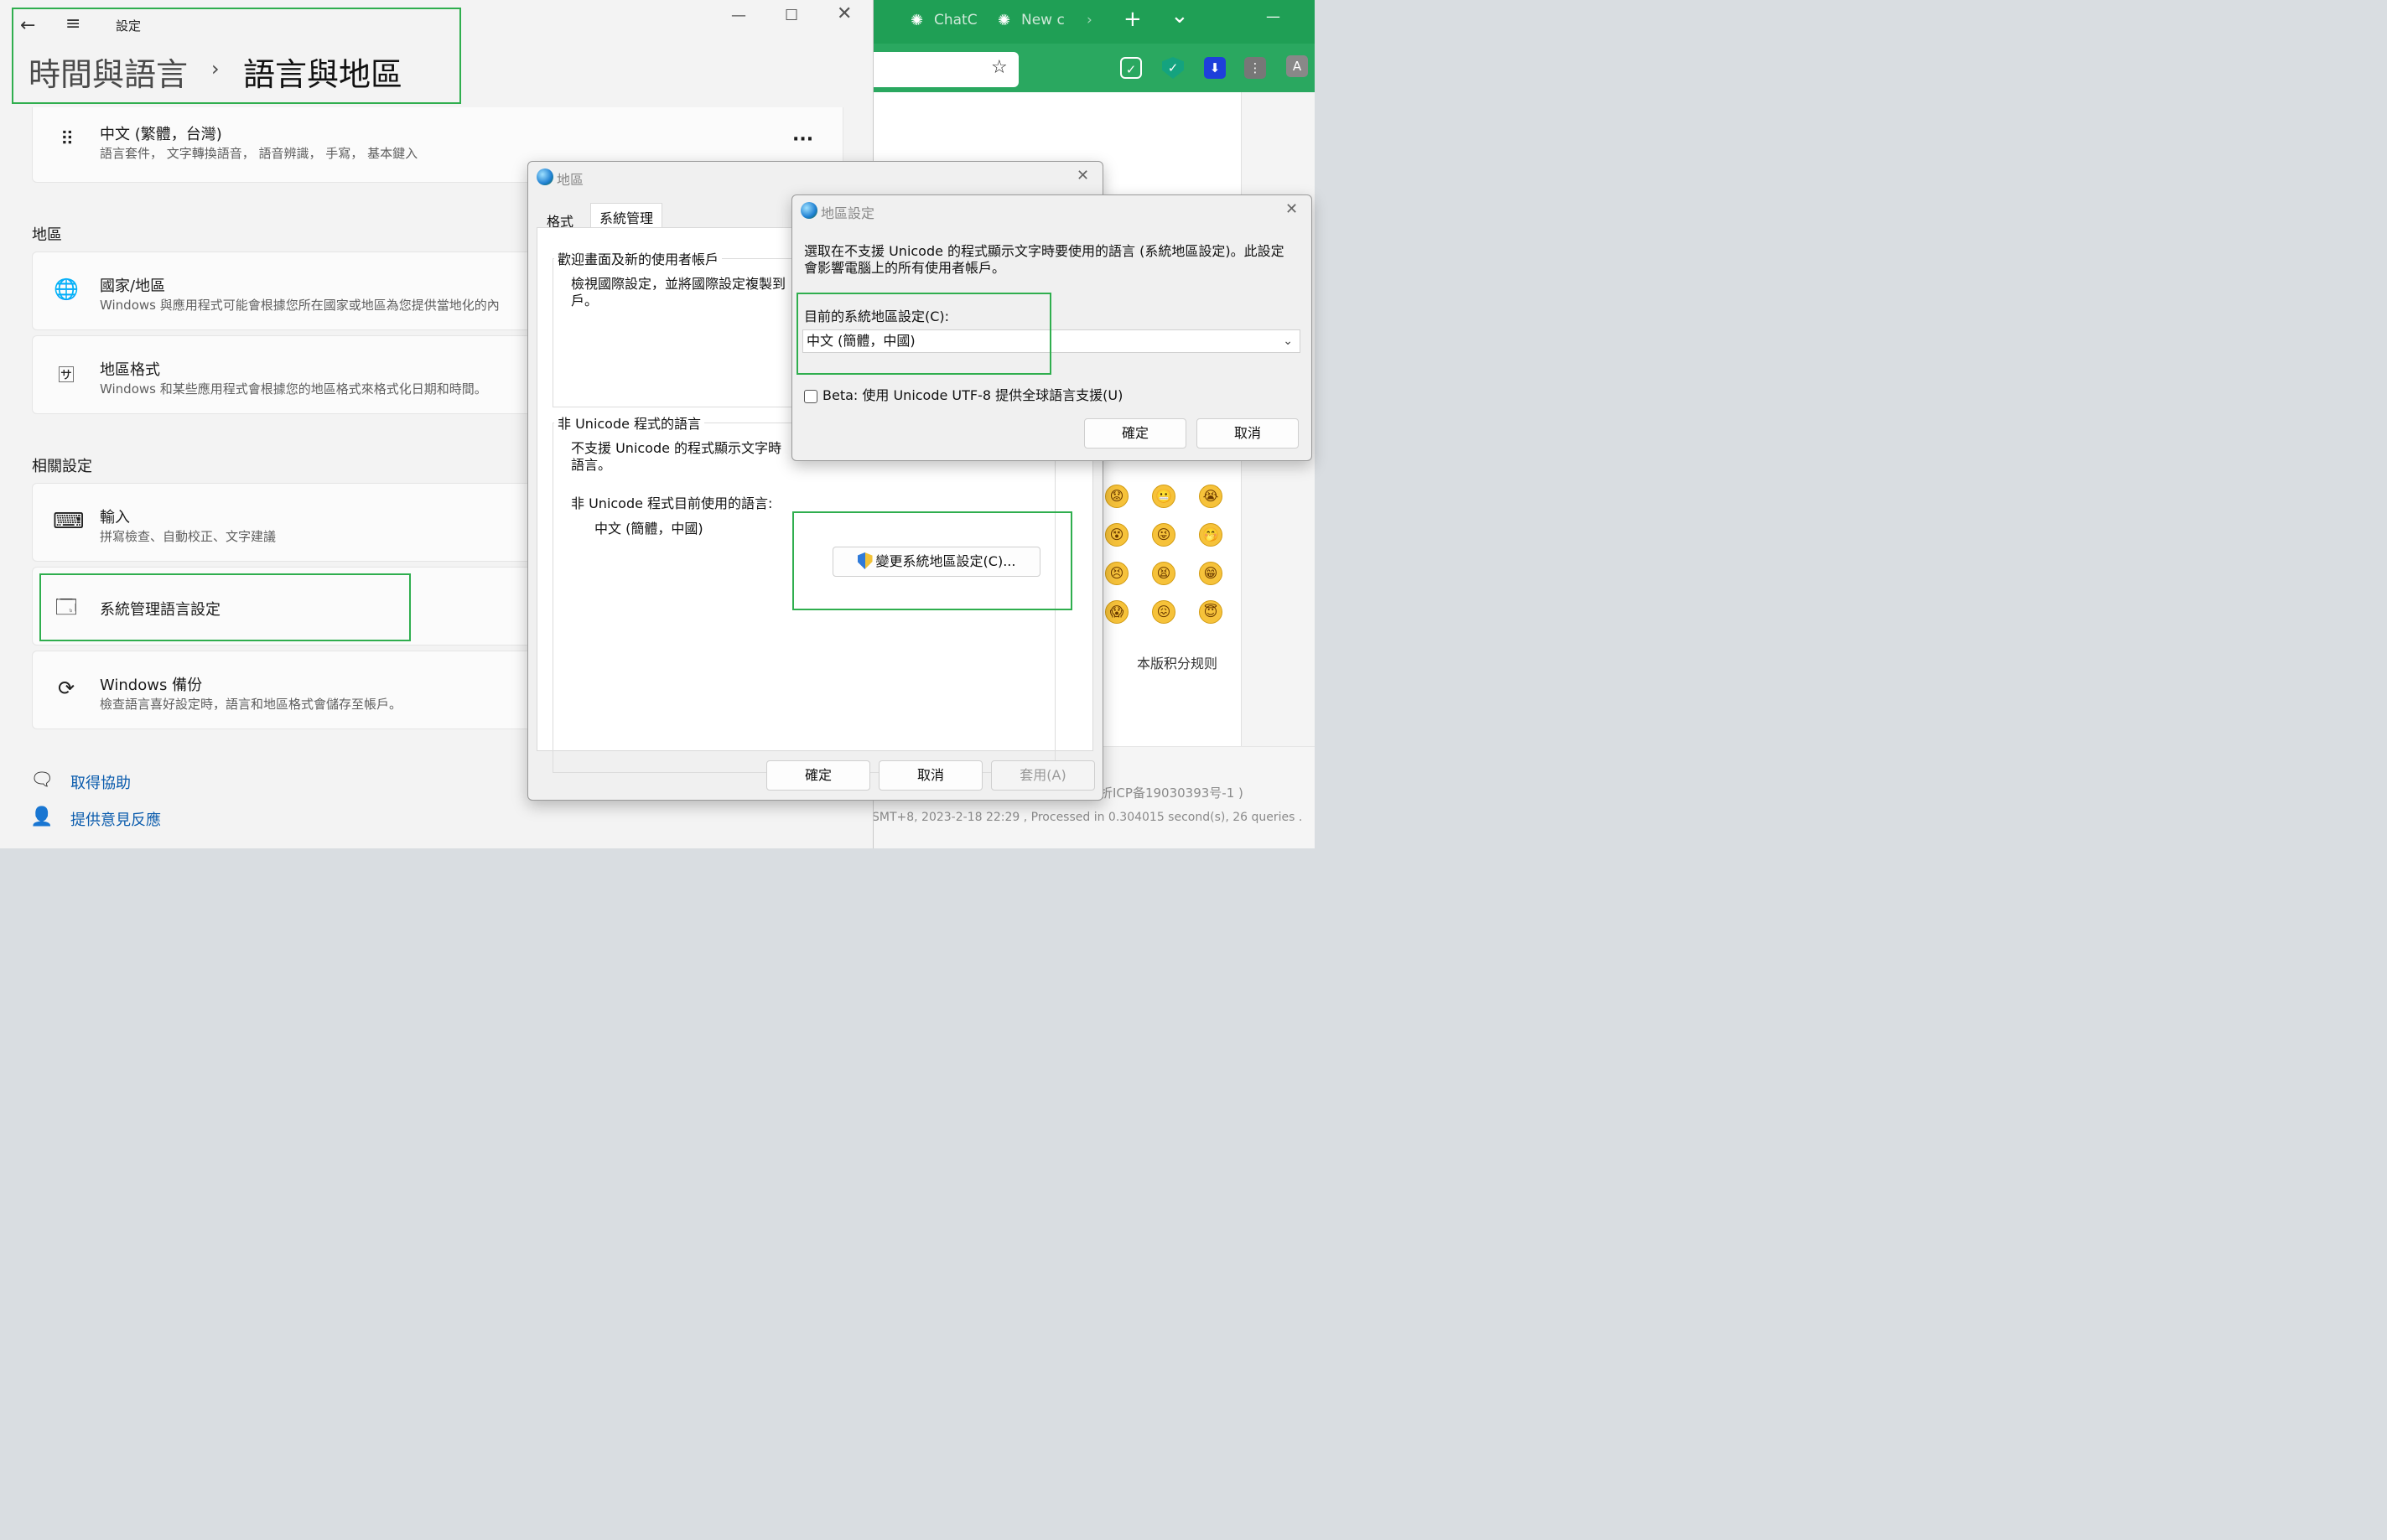  I want to click on browser-tab: New c, so click(1043, 20).